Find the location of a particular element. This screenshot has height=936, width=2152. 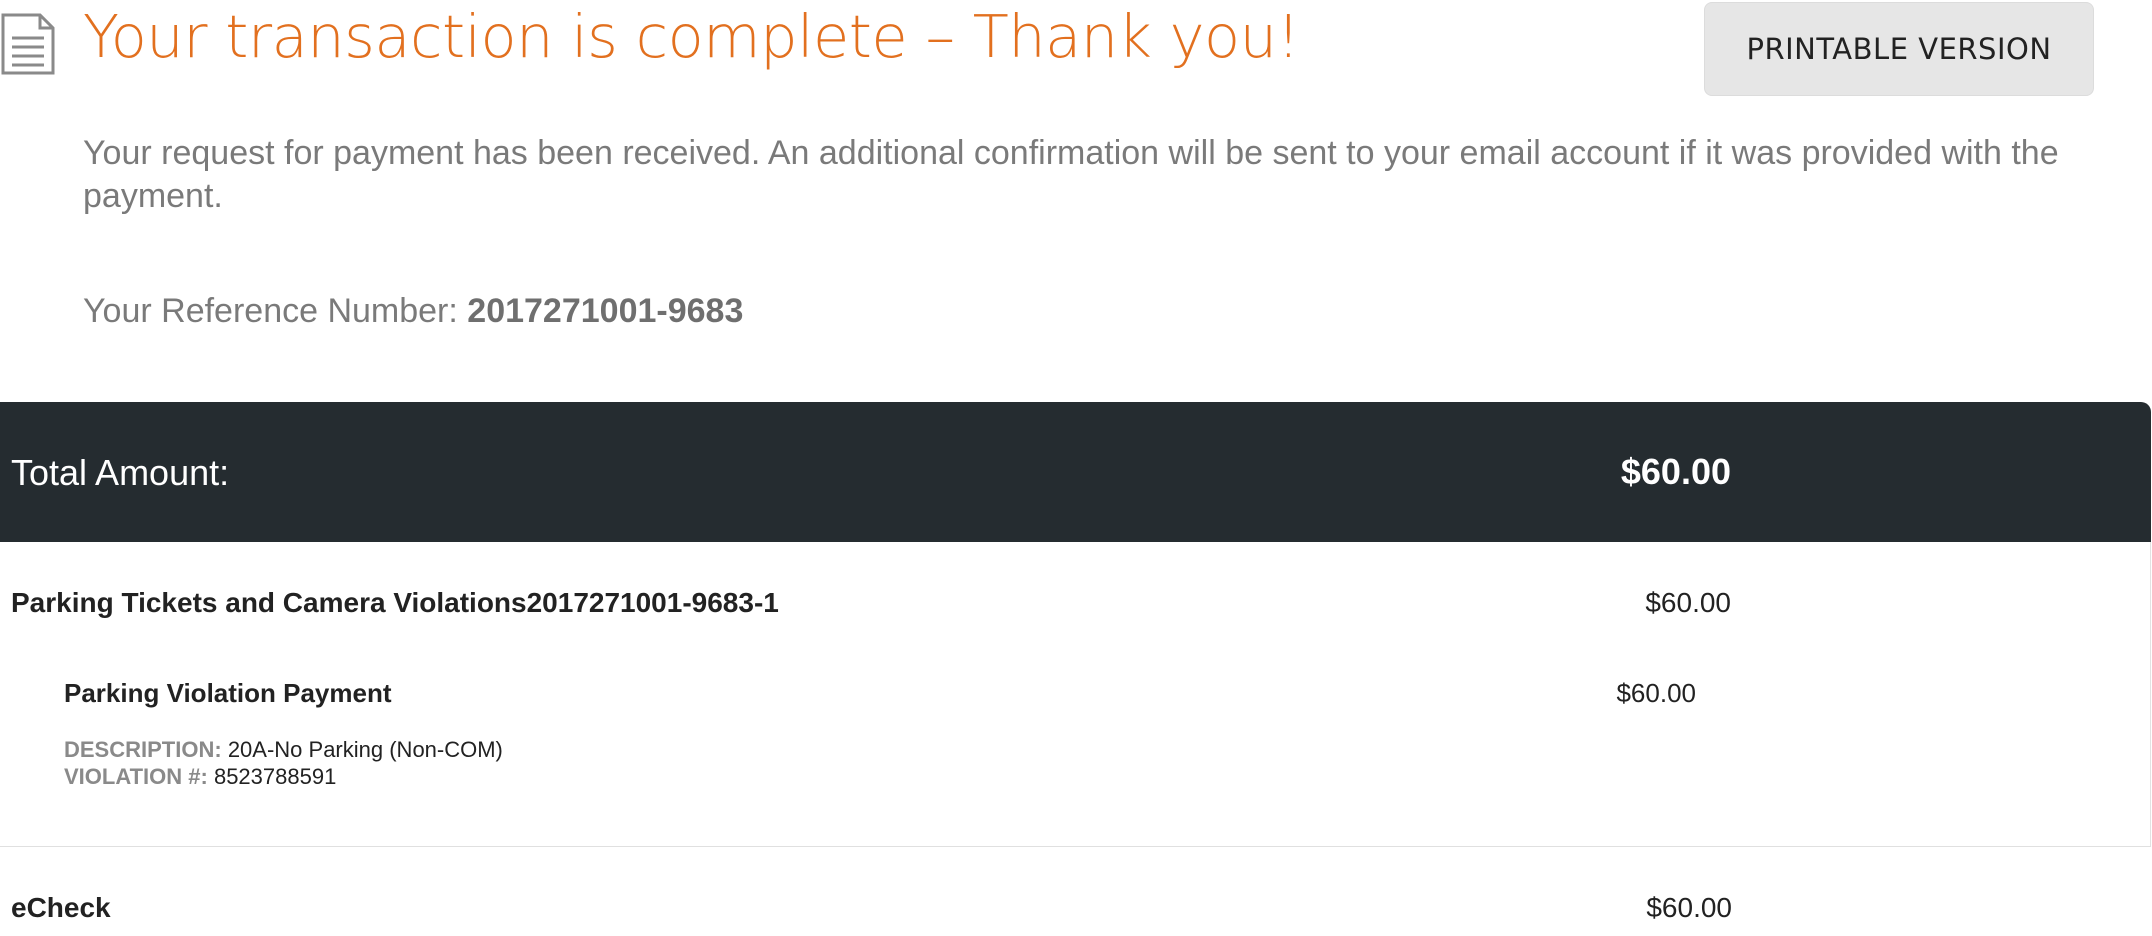

reference-number: Your Reference Number: 2017271001-9683 is located at coordinates (413, 311).